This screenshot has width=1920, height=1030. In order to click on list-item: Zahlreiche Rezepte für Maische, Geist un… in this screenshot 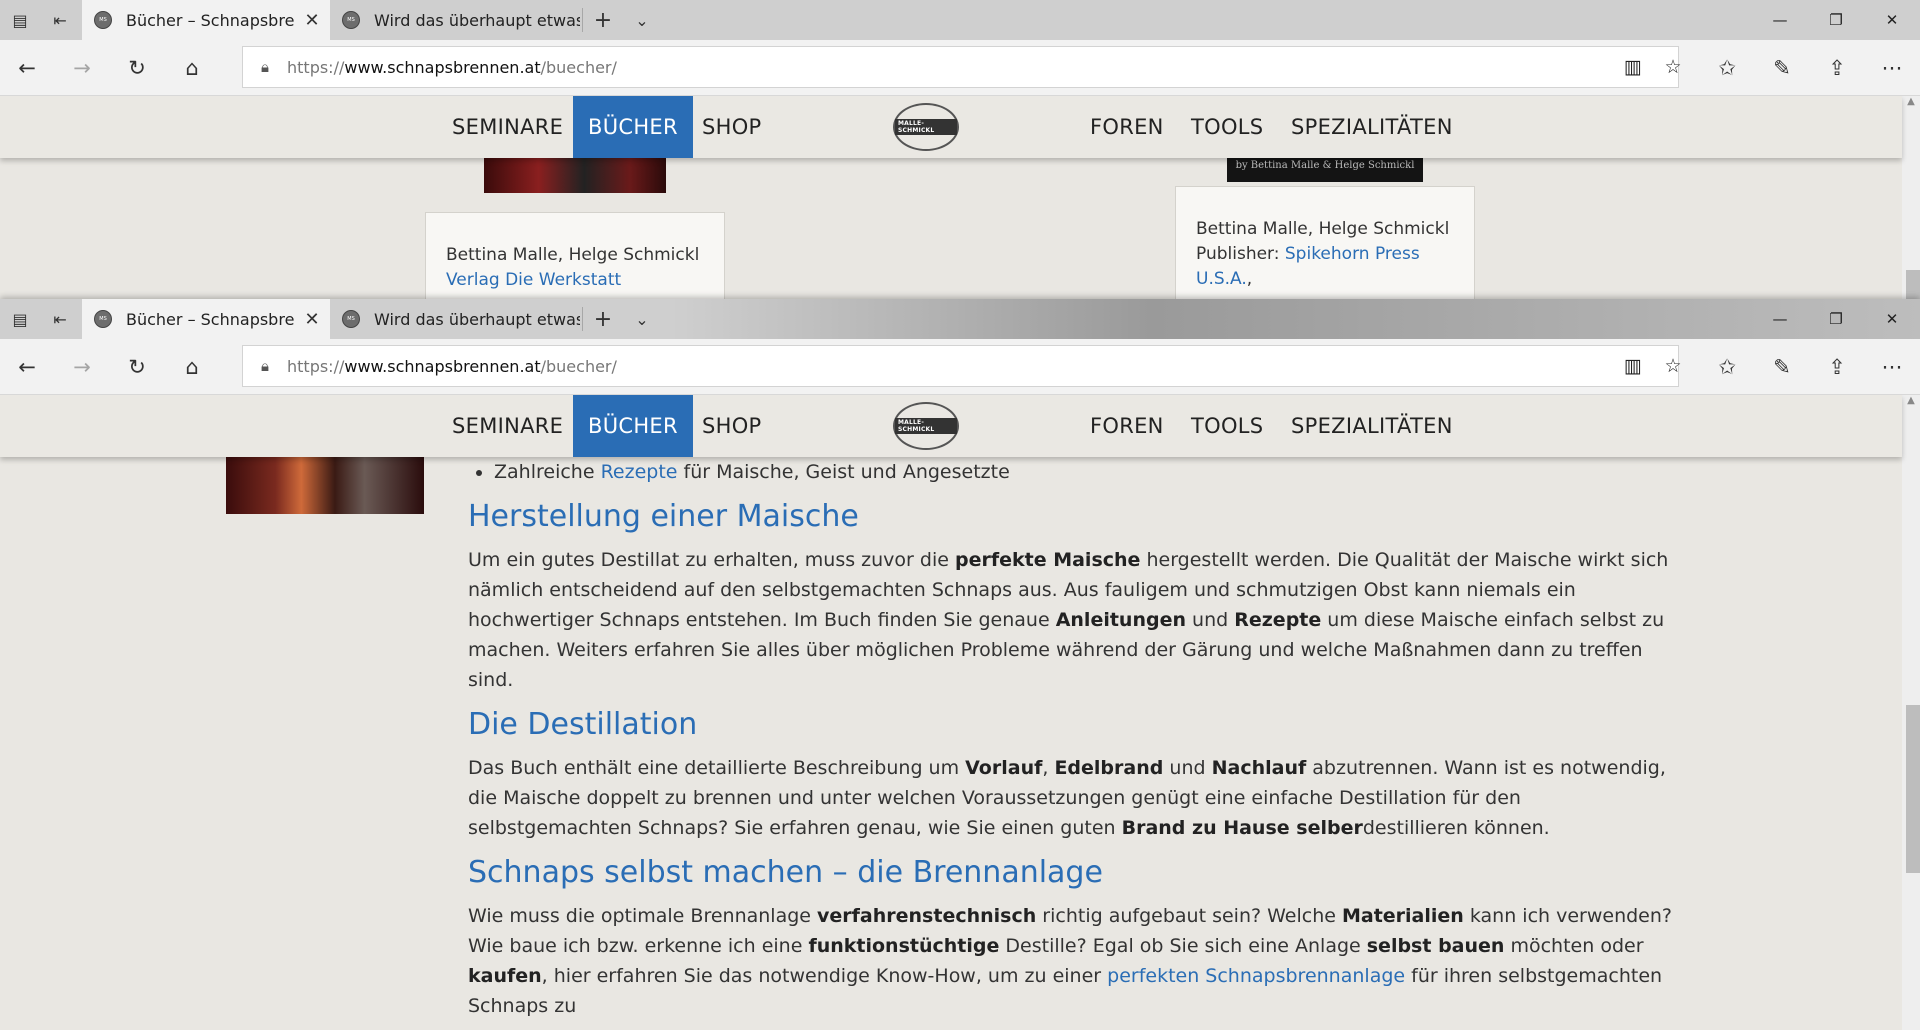, I will do `click(1091, 472)`.